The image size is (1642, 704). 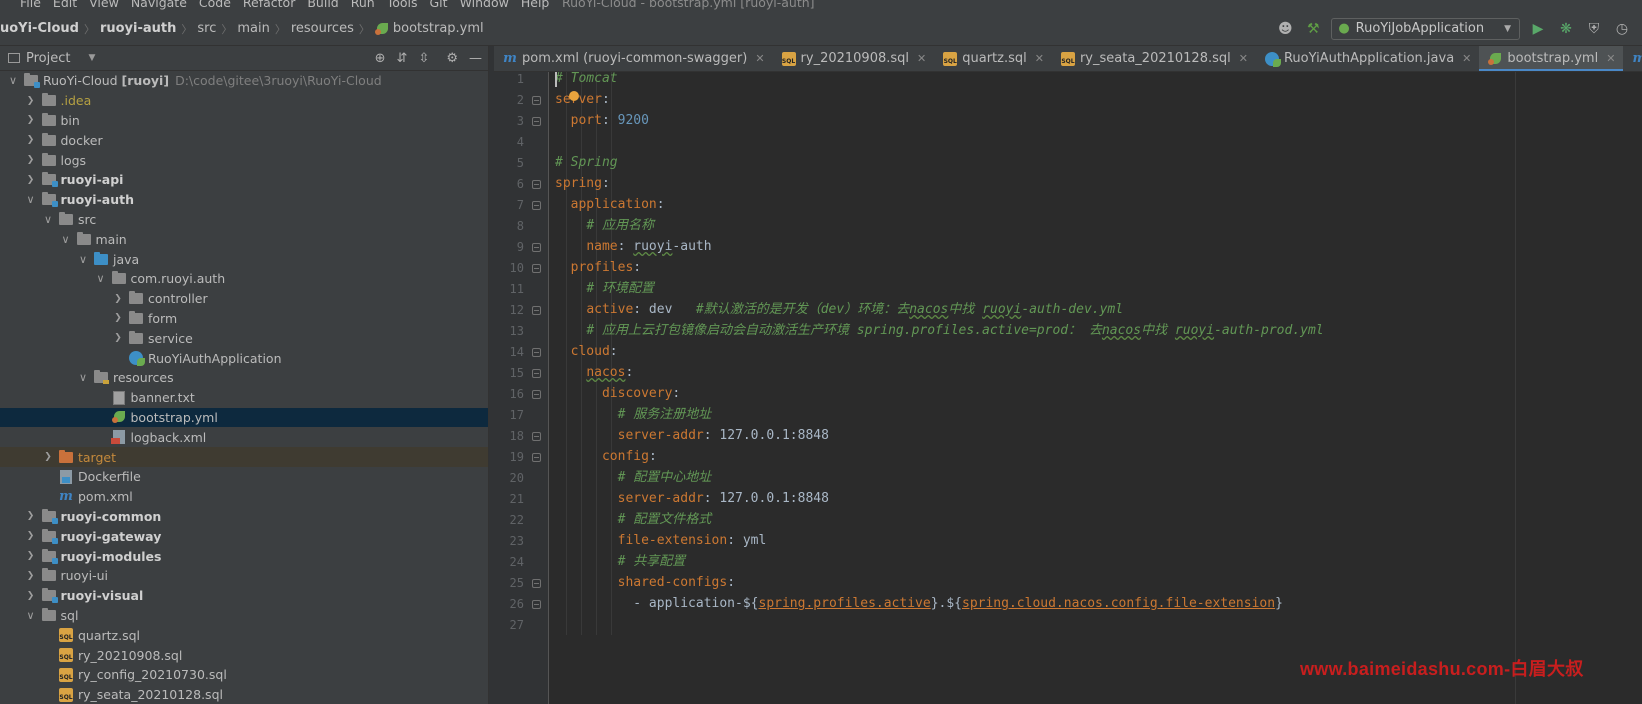 What do you see at coordinates (206, 28) in the screenshot?
I see `breadcrumb-item: src` at bounding box center [206, 28].